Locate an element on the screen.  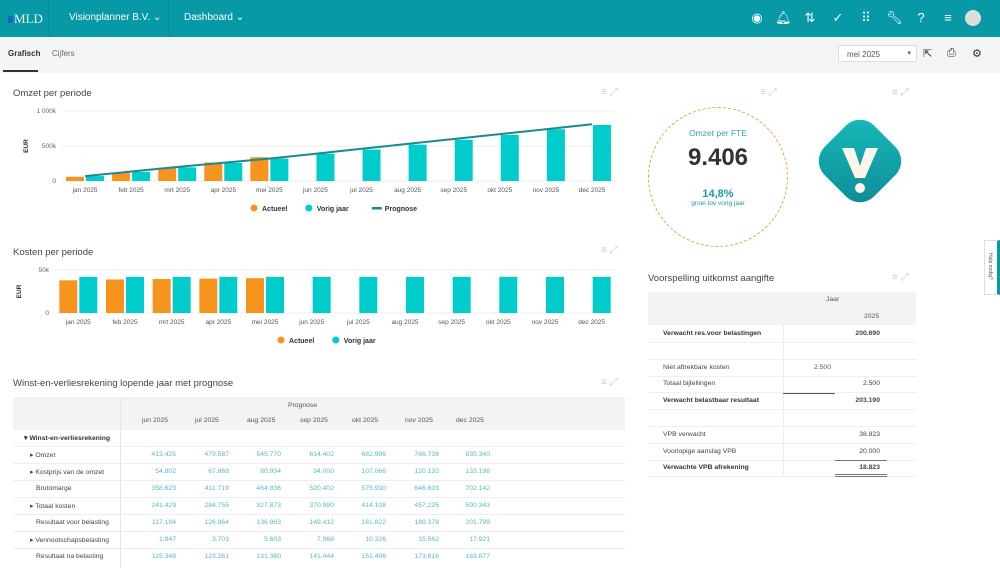
pl-cell: 17.921 is located at coordinates (479, 539).